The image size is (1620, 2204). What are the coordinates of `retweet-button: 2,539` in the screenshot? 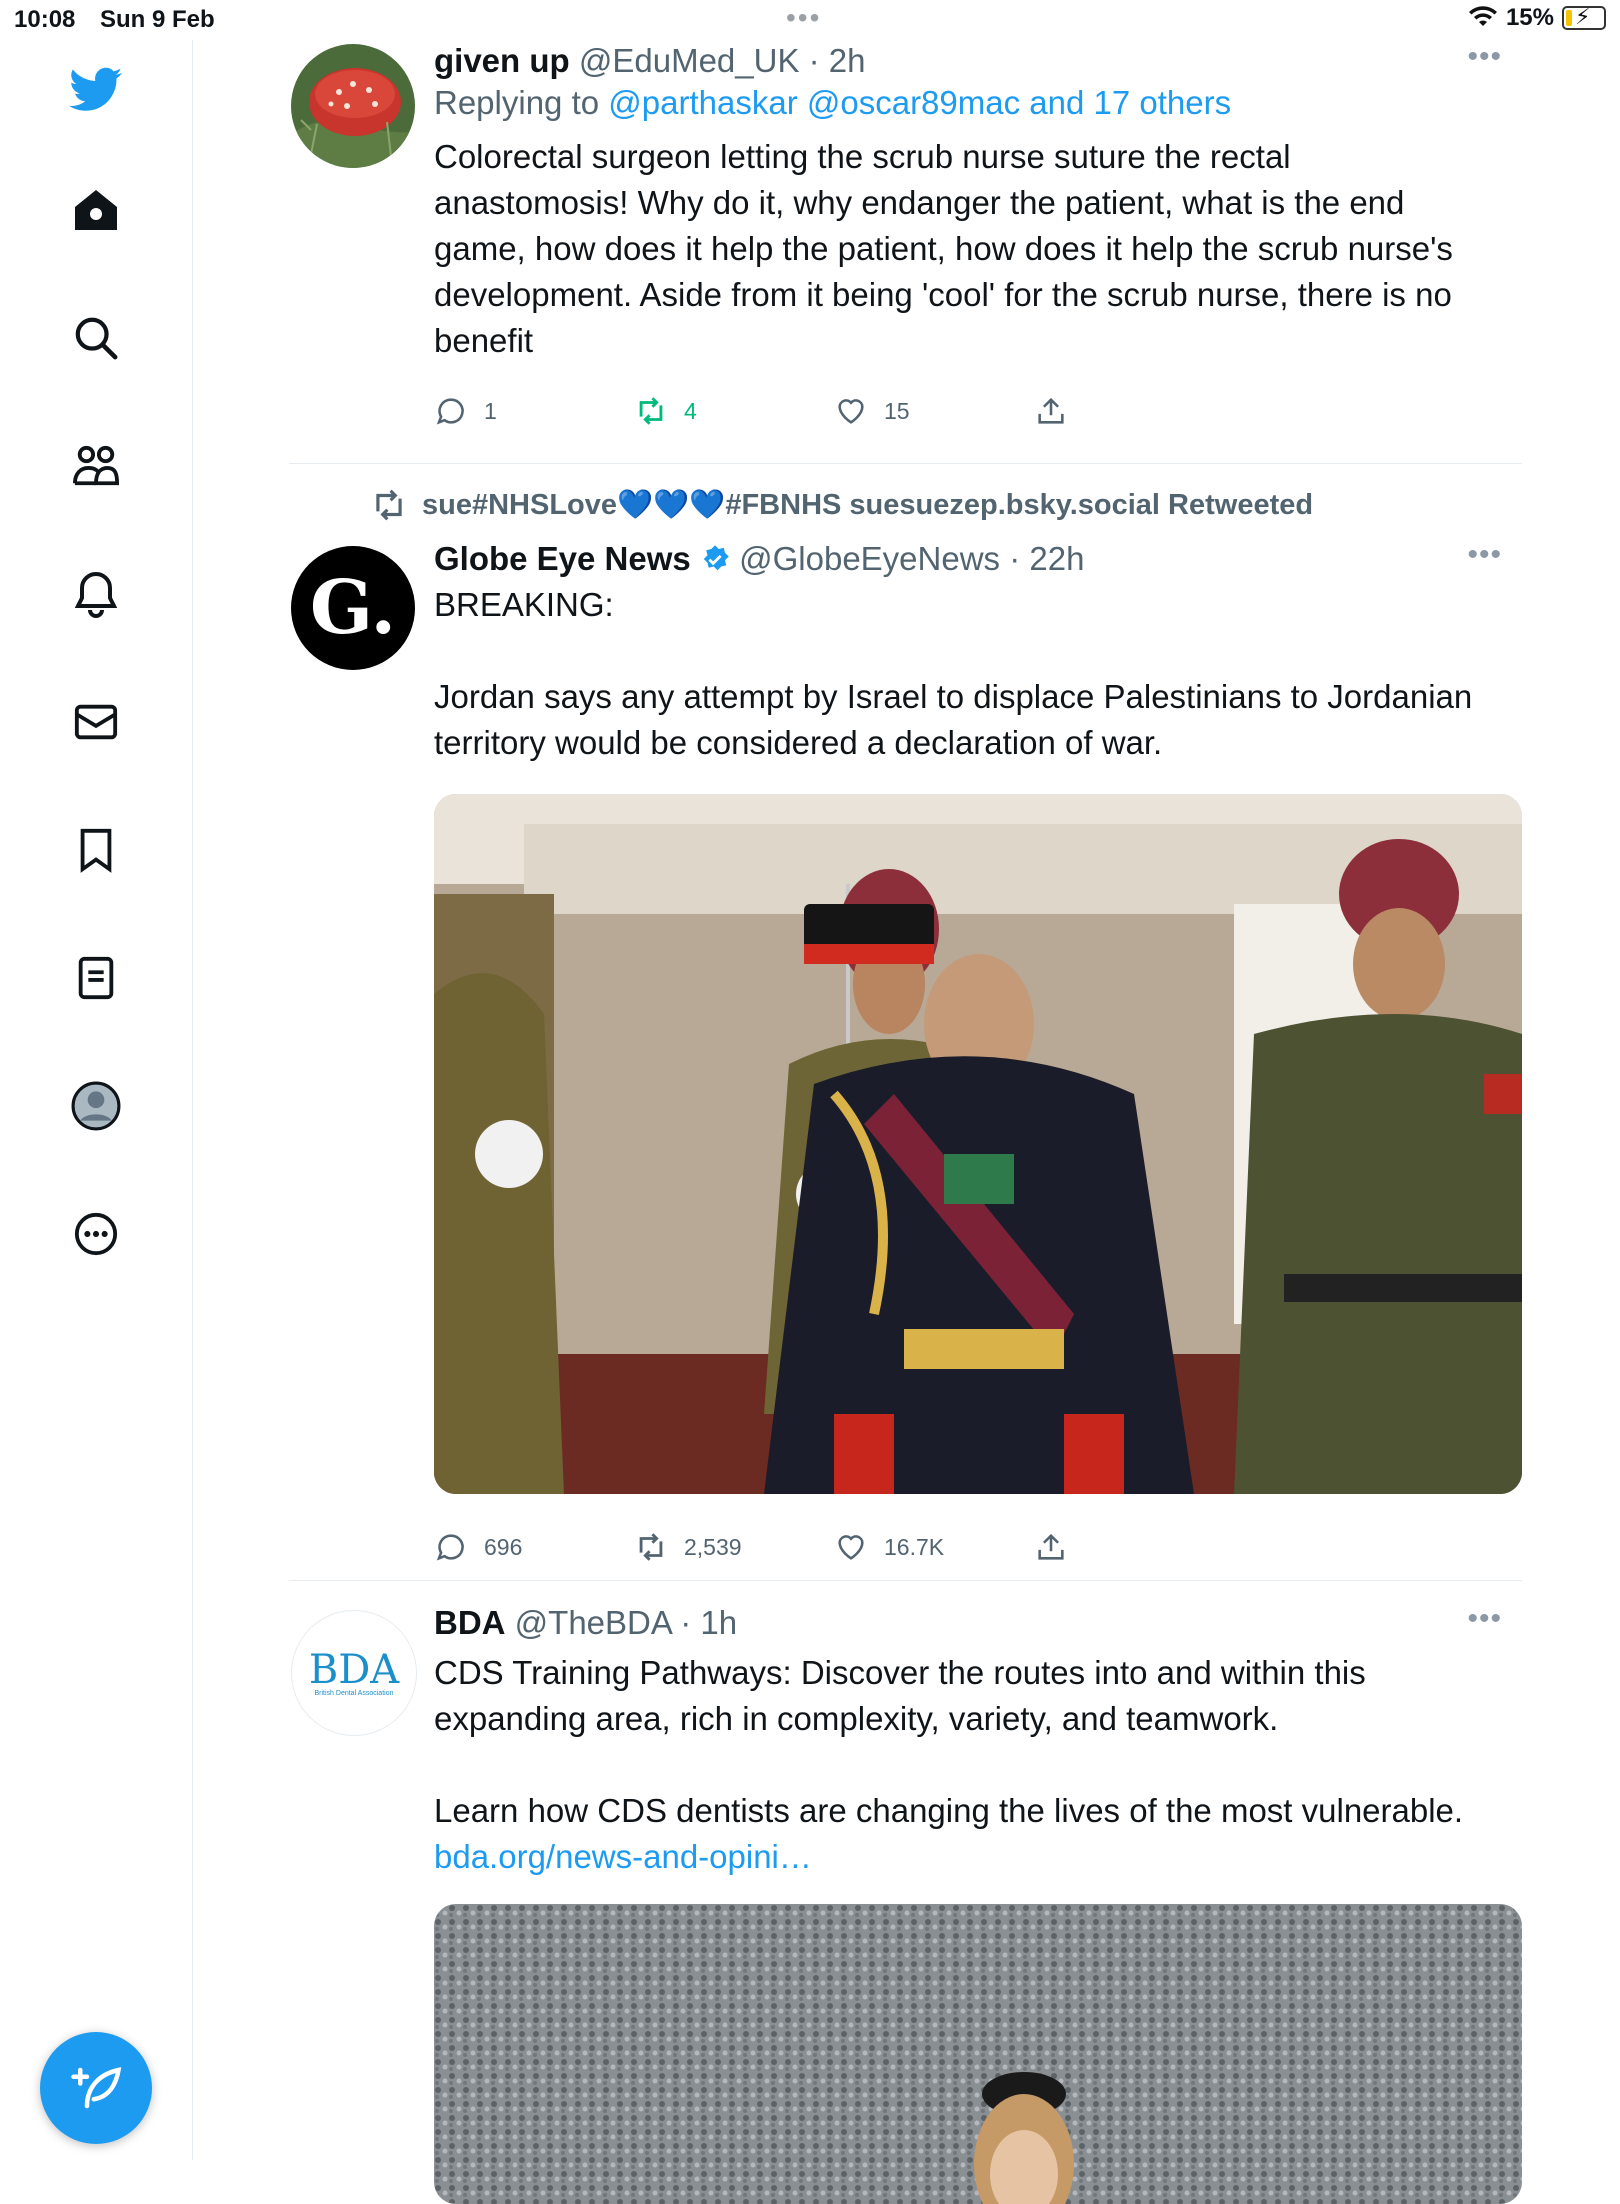 It's located at (688, 1547).